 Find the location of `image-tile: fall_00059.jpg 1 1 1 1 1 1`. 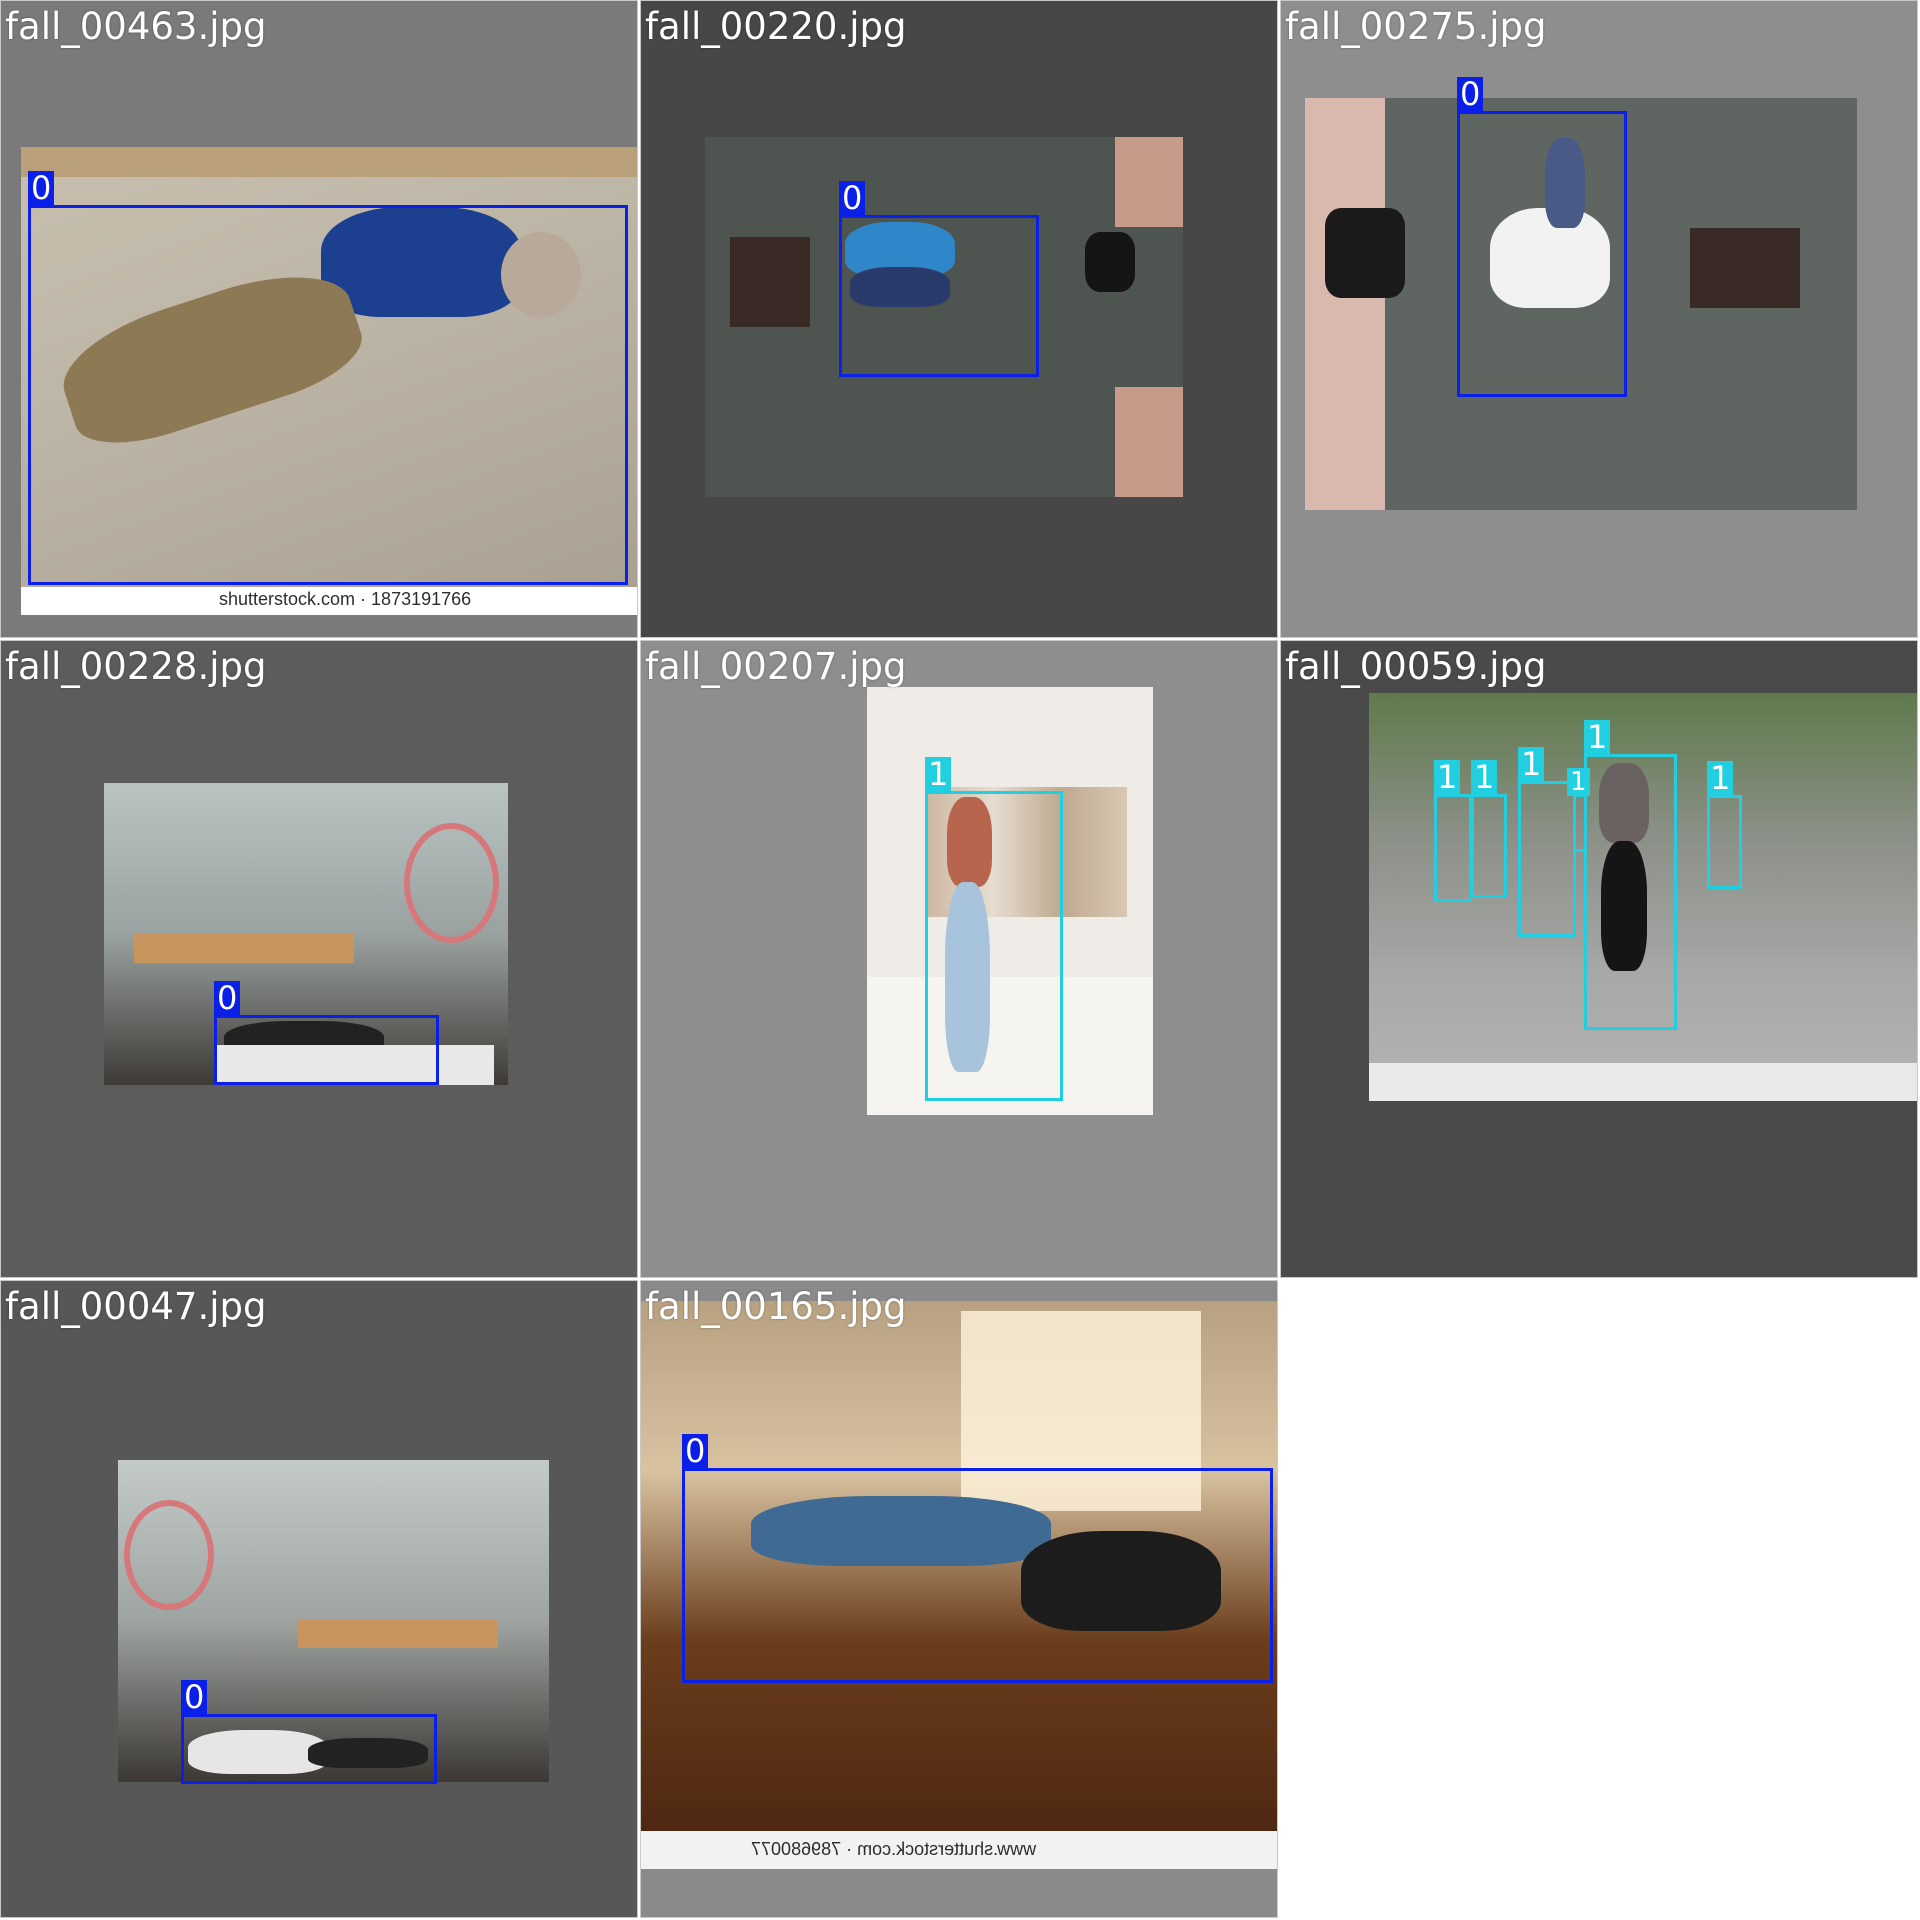

image-tile: fall_00059.jpg 1 1 1 1 1 1 is located at coordinates (1599, 959).